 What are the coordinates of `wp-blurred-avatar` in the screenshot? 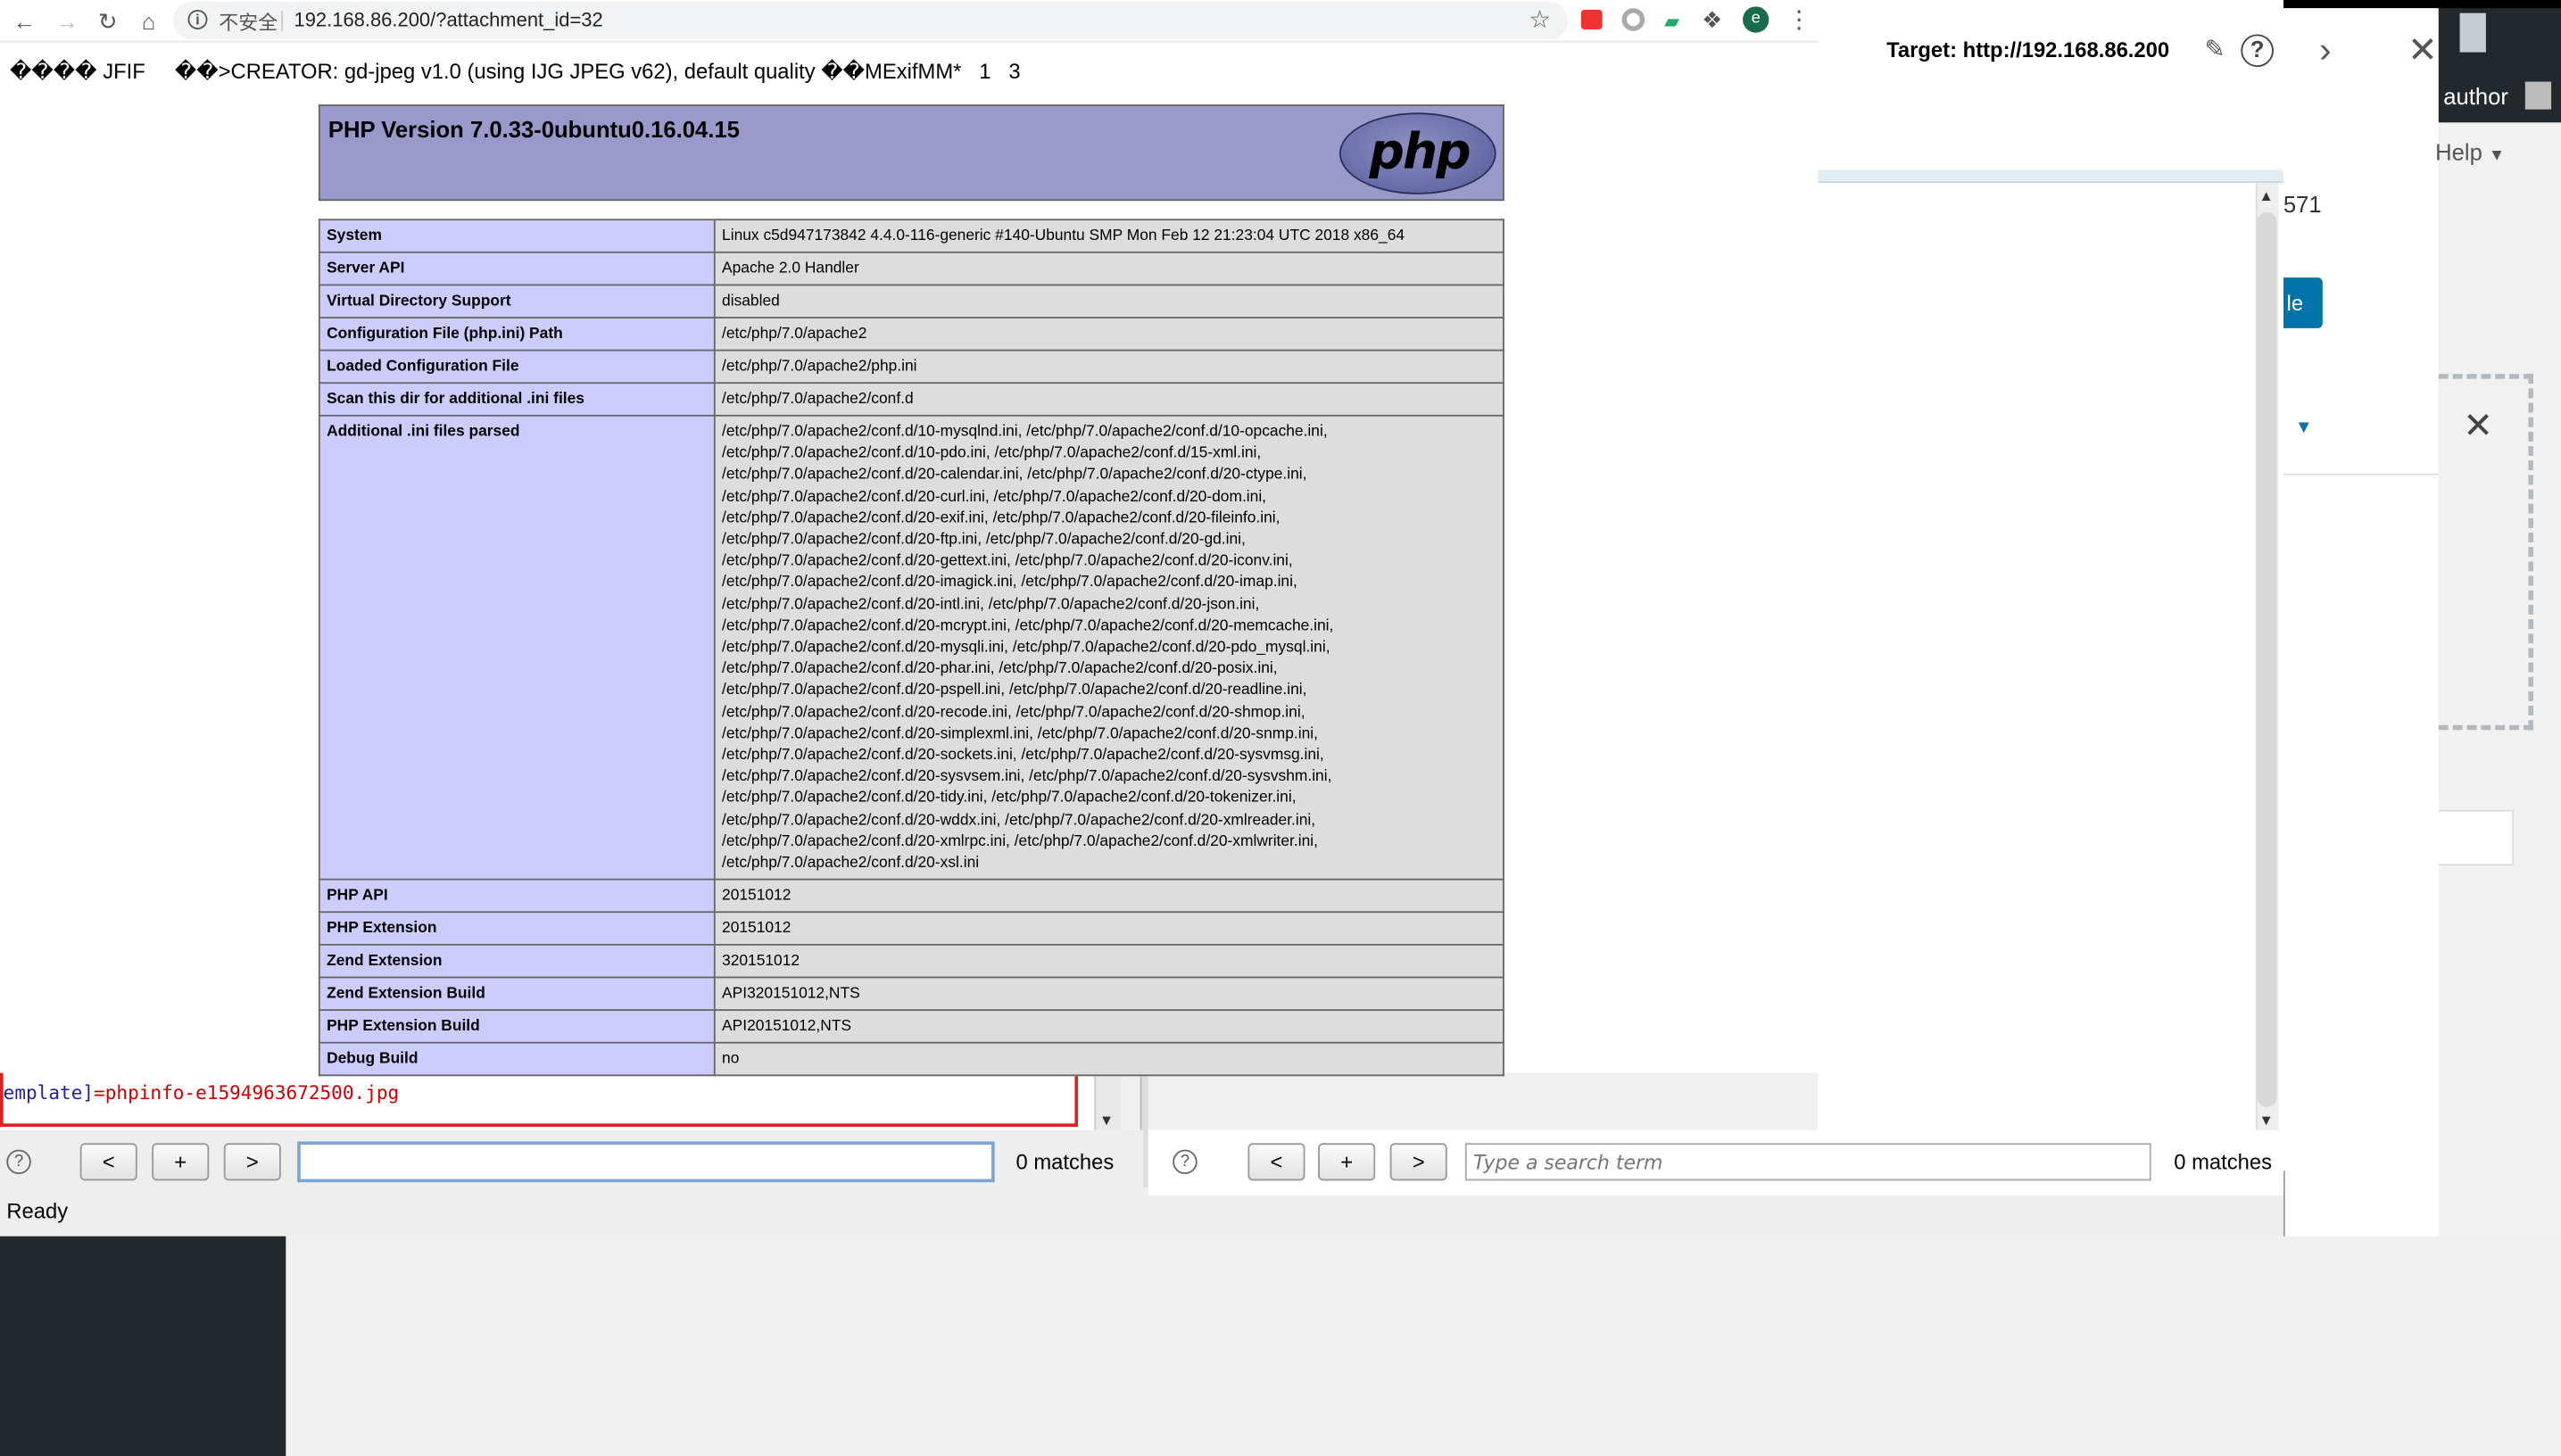 It's located at (2472, 33).